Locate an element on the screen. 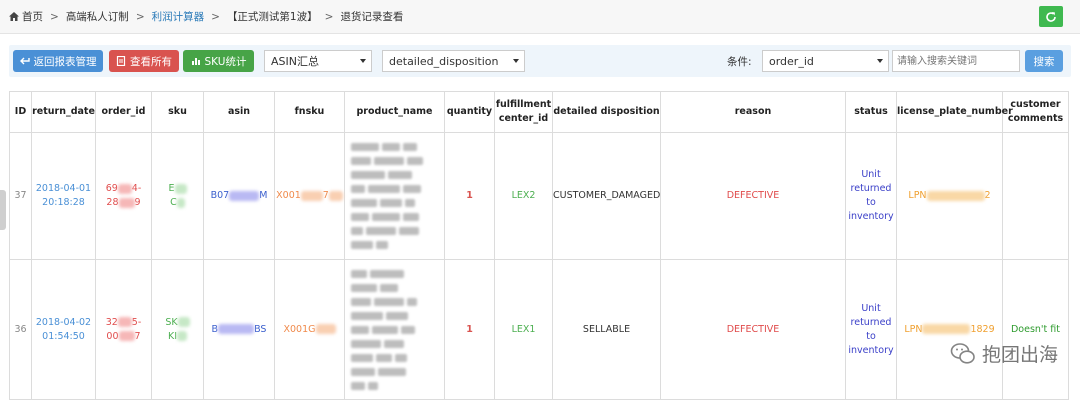 Image resolution: width=1080 pixels, height=406 pixels. cell-customer-comment: Doesn't fit is located at coordinates (1035, 329).